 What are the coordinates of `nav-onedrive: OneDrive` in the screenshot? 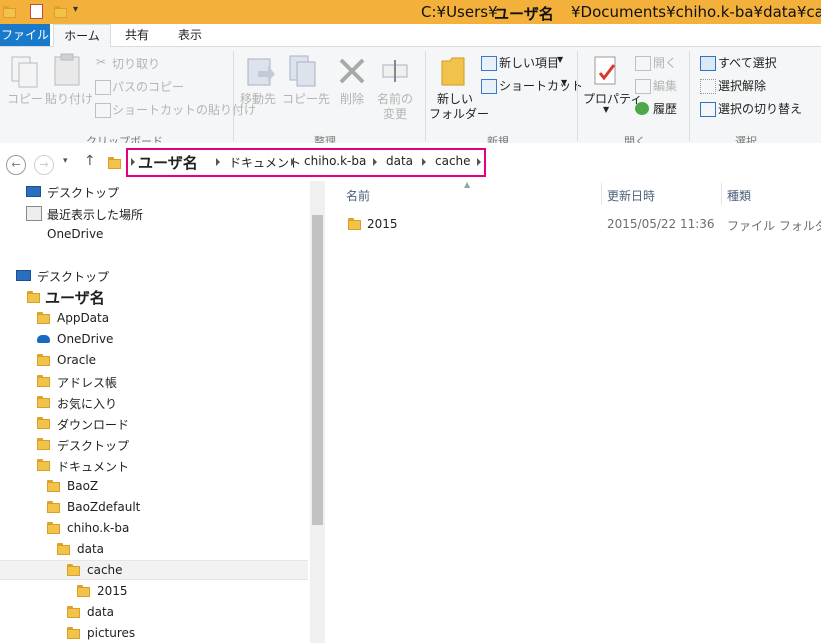 It's located at (85, 339).